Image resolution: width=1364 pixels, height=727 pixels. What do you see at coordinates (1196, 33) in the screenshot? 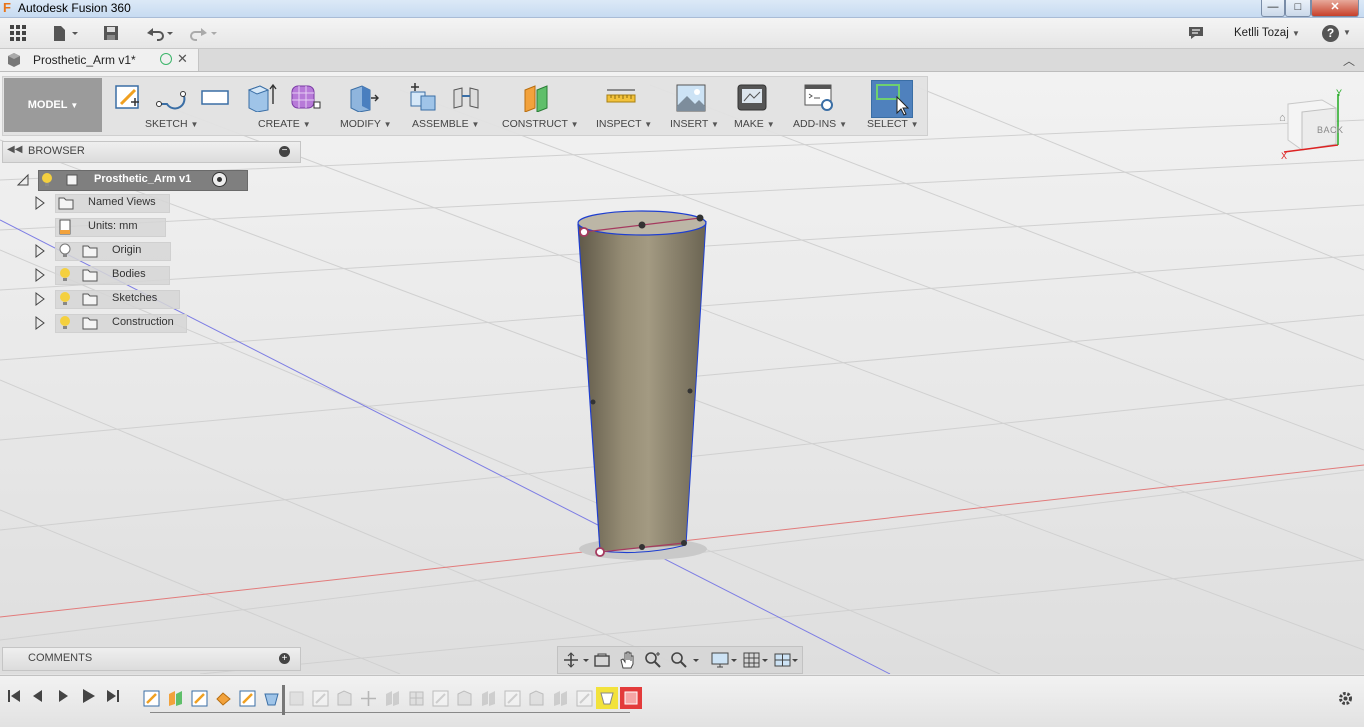
I see `notifications-icon` at bounding box center [1196, 33].